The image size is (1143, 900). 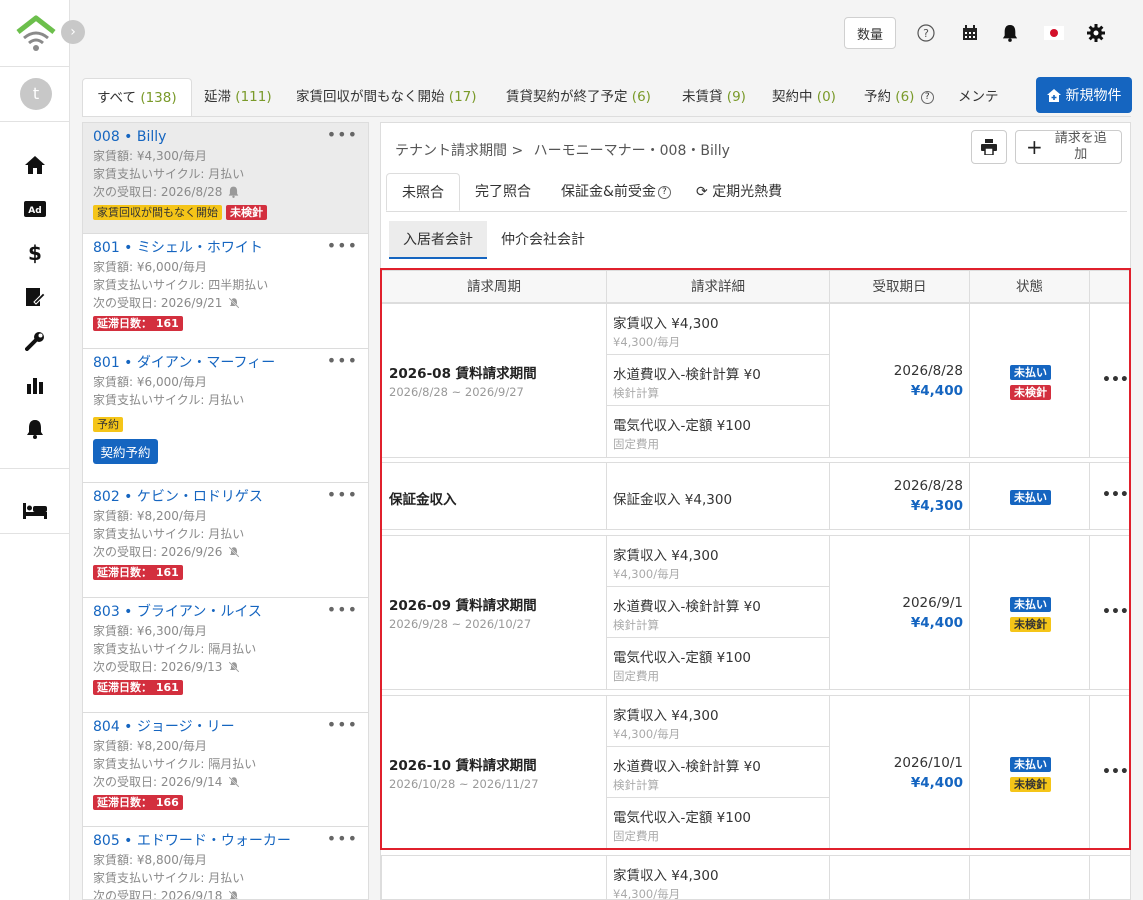 What do you see at coordinates (238, 97) in the screenshot?
I see `tab-overdue: 延滞 (111)` at bounding box center [238, 97].